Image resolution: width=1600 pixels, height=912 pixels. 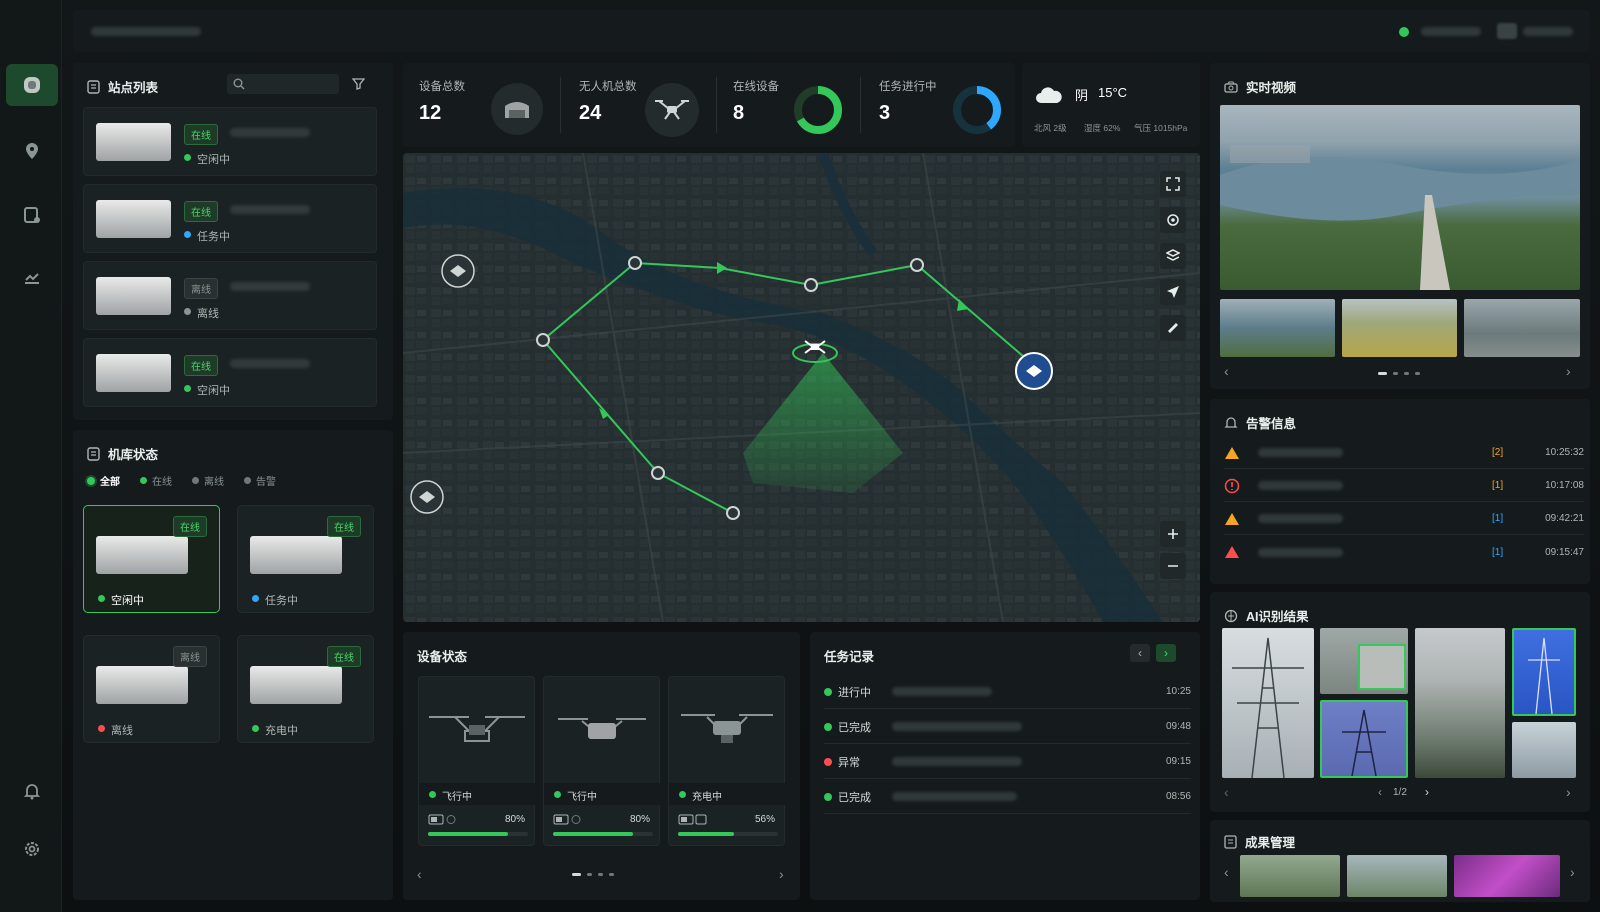 What do you see at coordinates (1226, 792) in the screenshot?
I see `ai-prev-arrow: ‹` at bounding box center [1226, 792].